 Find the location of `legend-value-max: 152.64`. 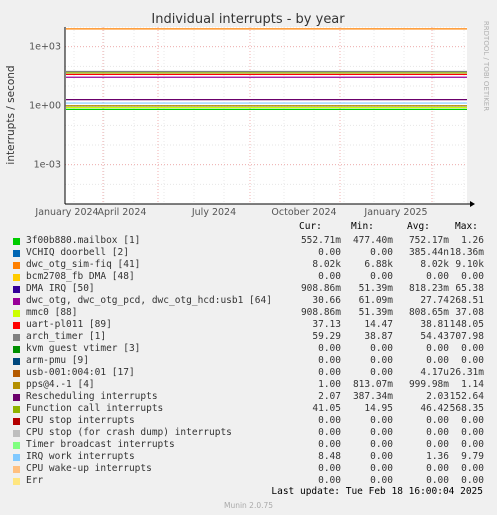

legend-value-max: 152.64 is located at coordinates (466, 396).